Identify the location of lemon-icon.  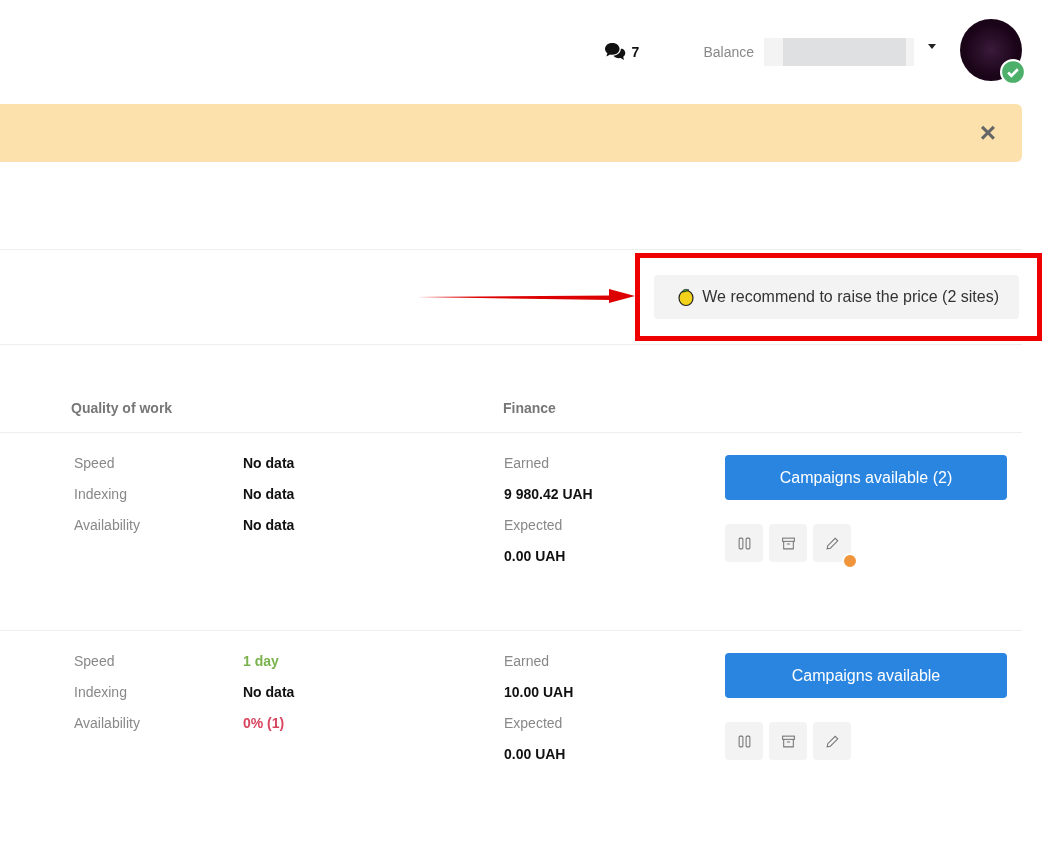
(686, 297).